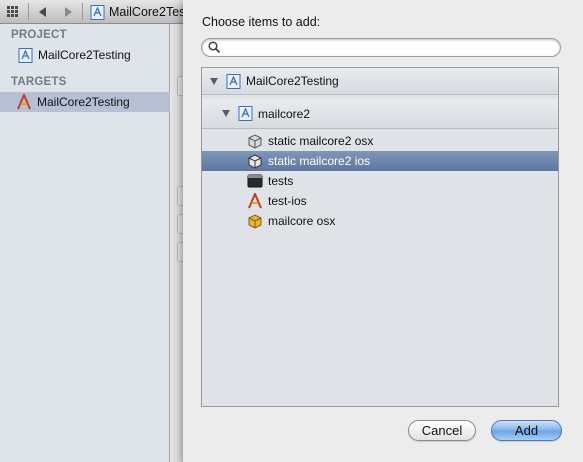 This screenshot has width=583, height=462. I want to click on targets-heading: TARGETS, so click(39, 82).